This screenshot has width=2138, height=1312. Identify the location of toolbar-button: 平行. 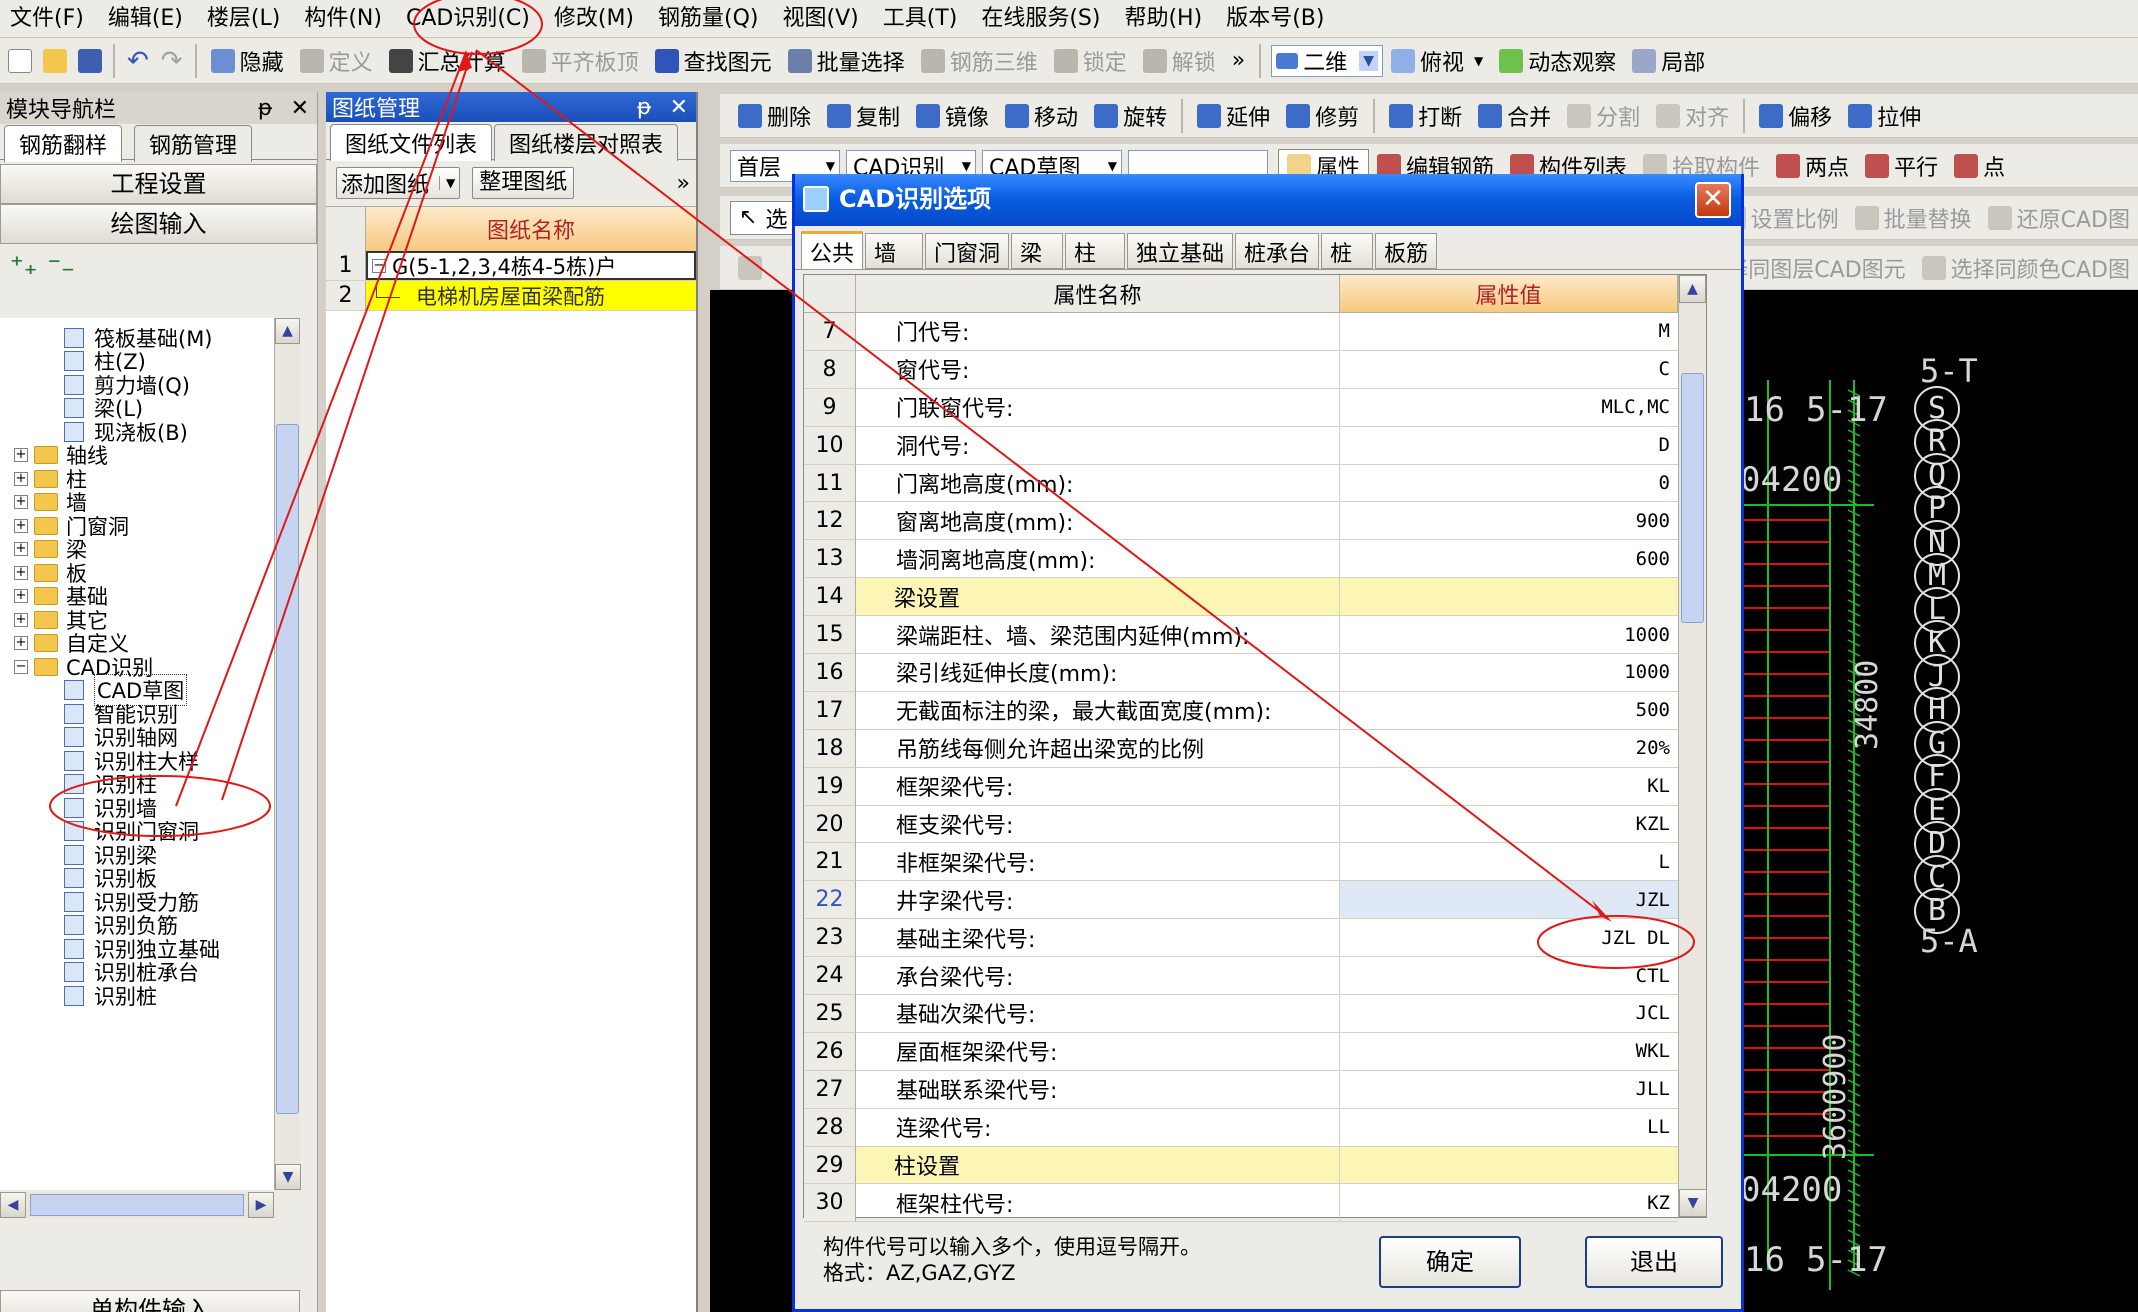
(1901, 165).